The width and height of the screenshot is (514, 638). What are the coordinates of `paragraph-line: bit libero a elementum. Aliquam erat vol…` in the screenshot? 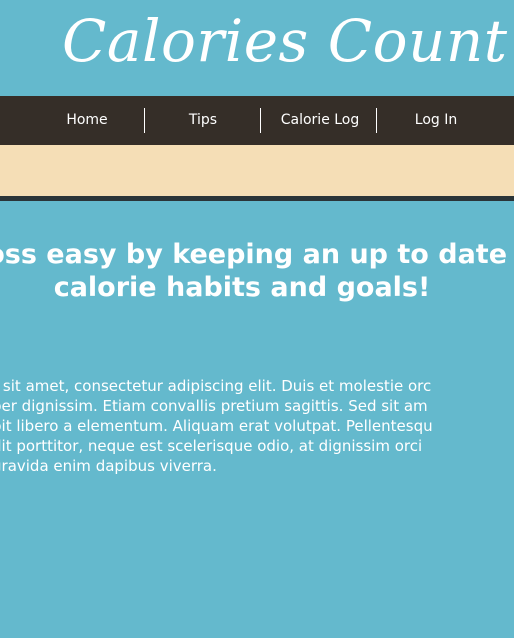 It's located at (216, 426).